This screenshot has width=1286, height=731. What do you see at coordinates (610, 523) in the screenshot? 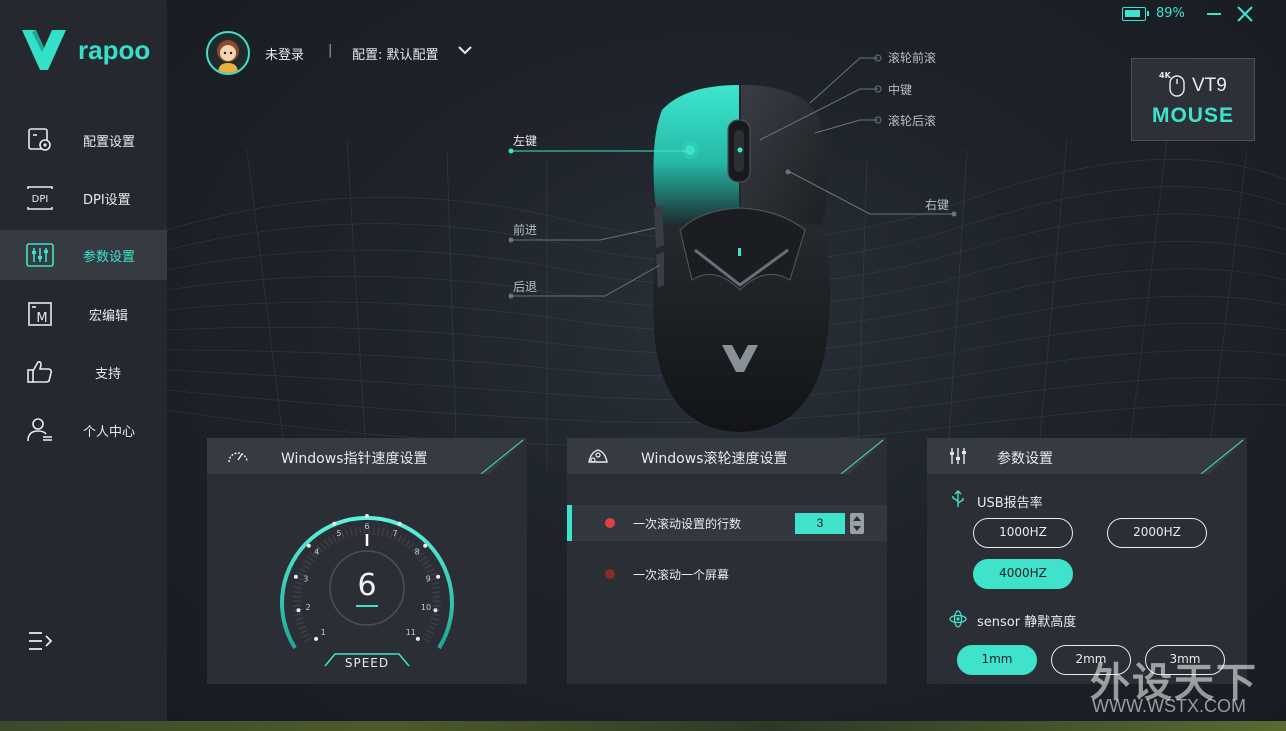
I see `radio-selected` at bounding box center [610, 523].